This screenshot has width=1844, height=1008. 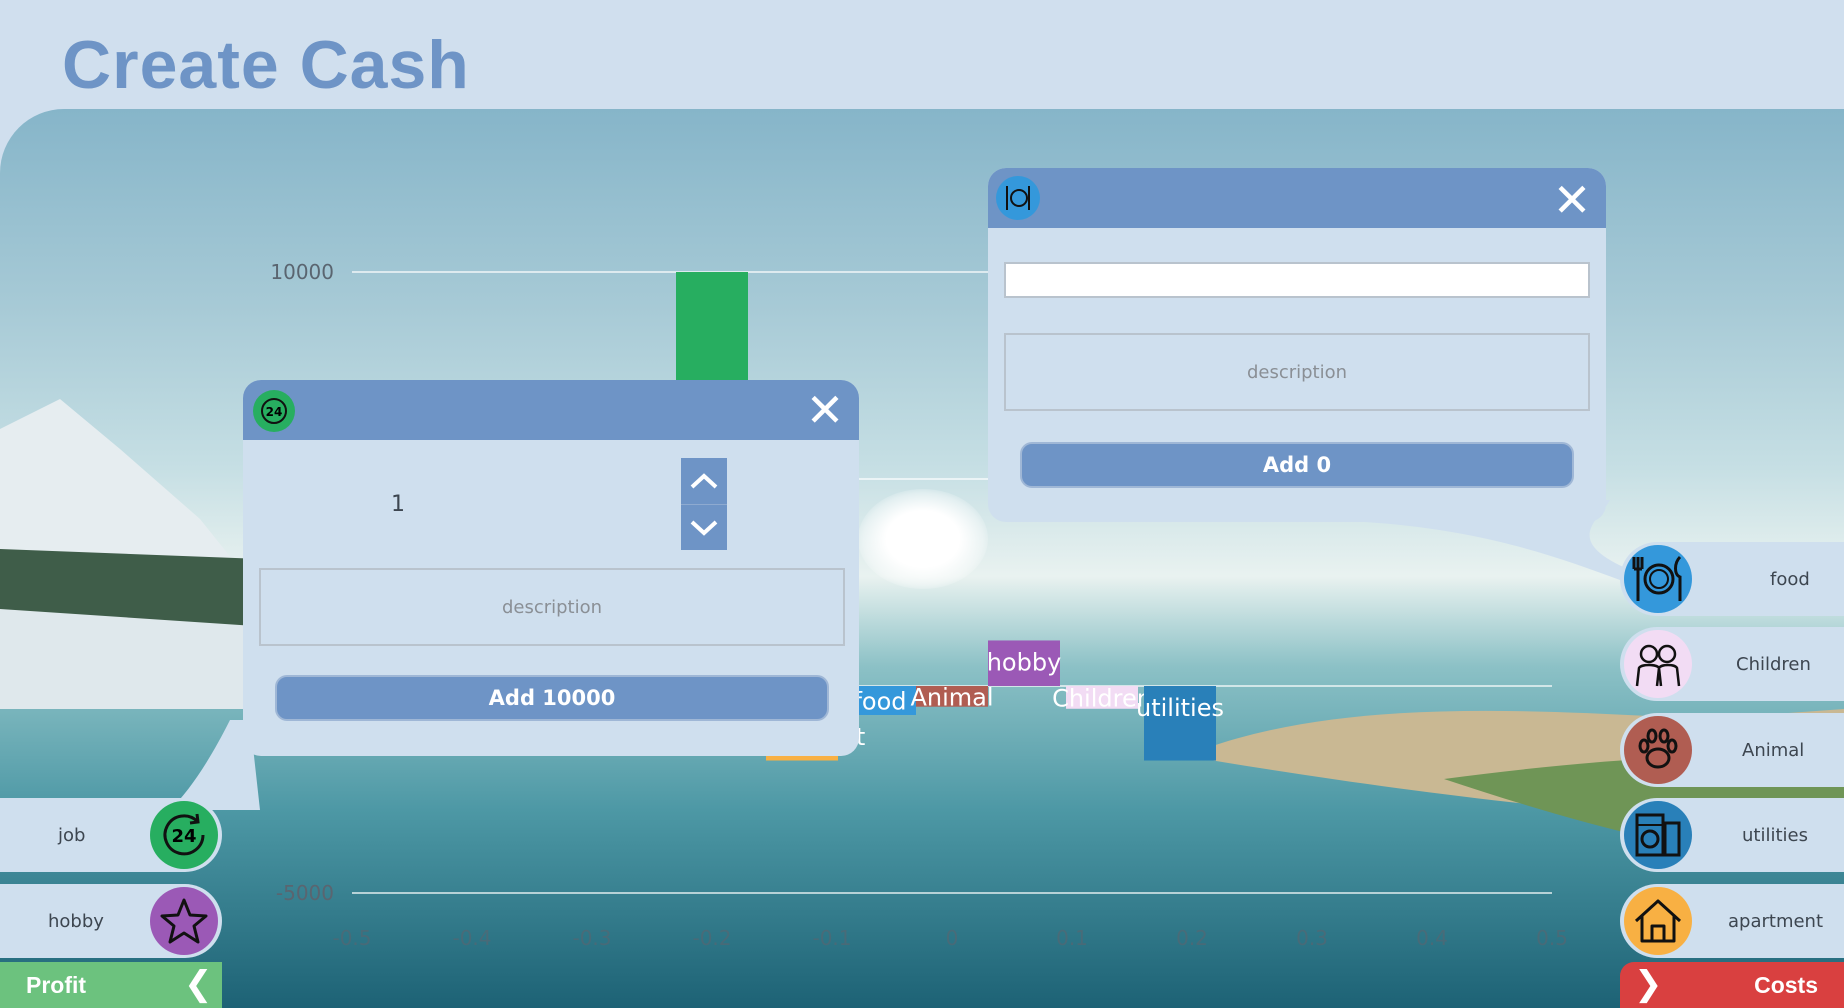 I want to click on x-tick-label: -0.3, so click(x=591, y=938).